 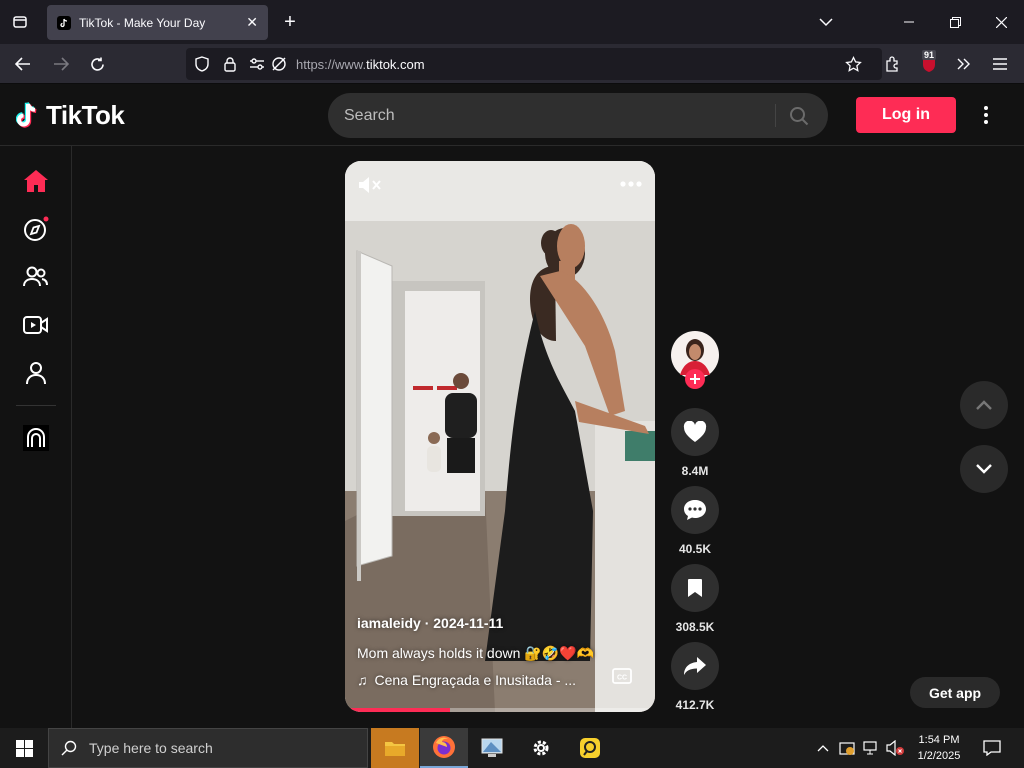 I want to click on comment-button: 40.5K, so click(x=695, y=521).